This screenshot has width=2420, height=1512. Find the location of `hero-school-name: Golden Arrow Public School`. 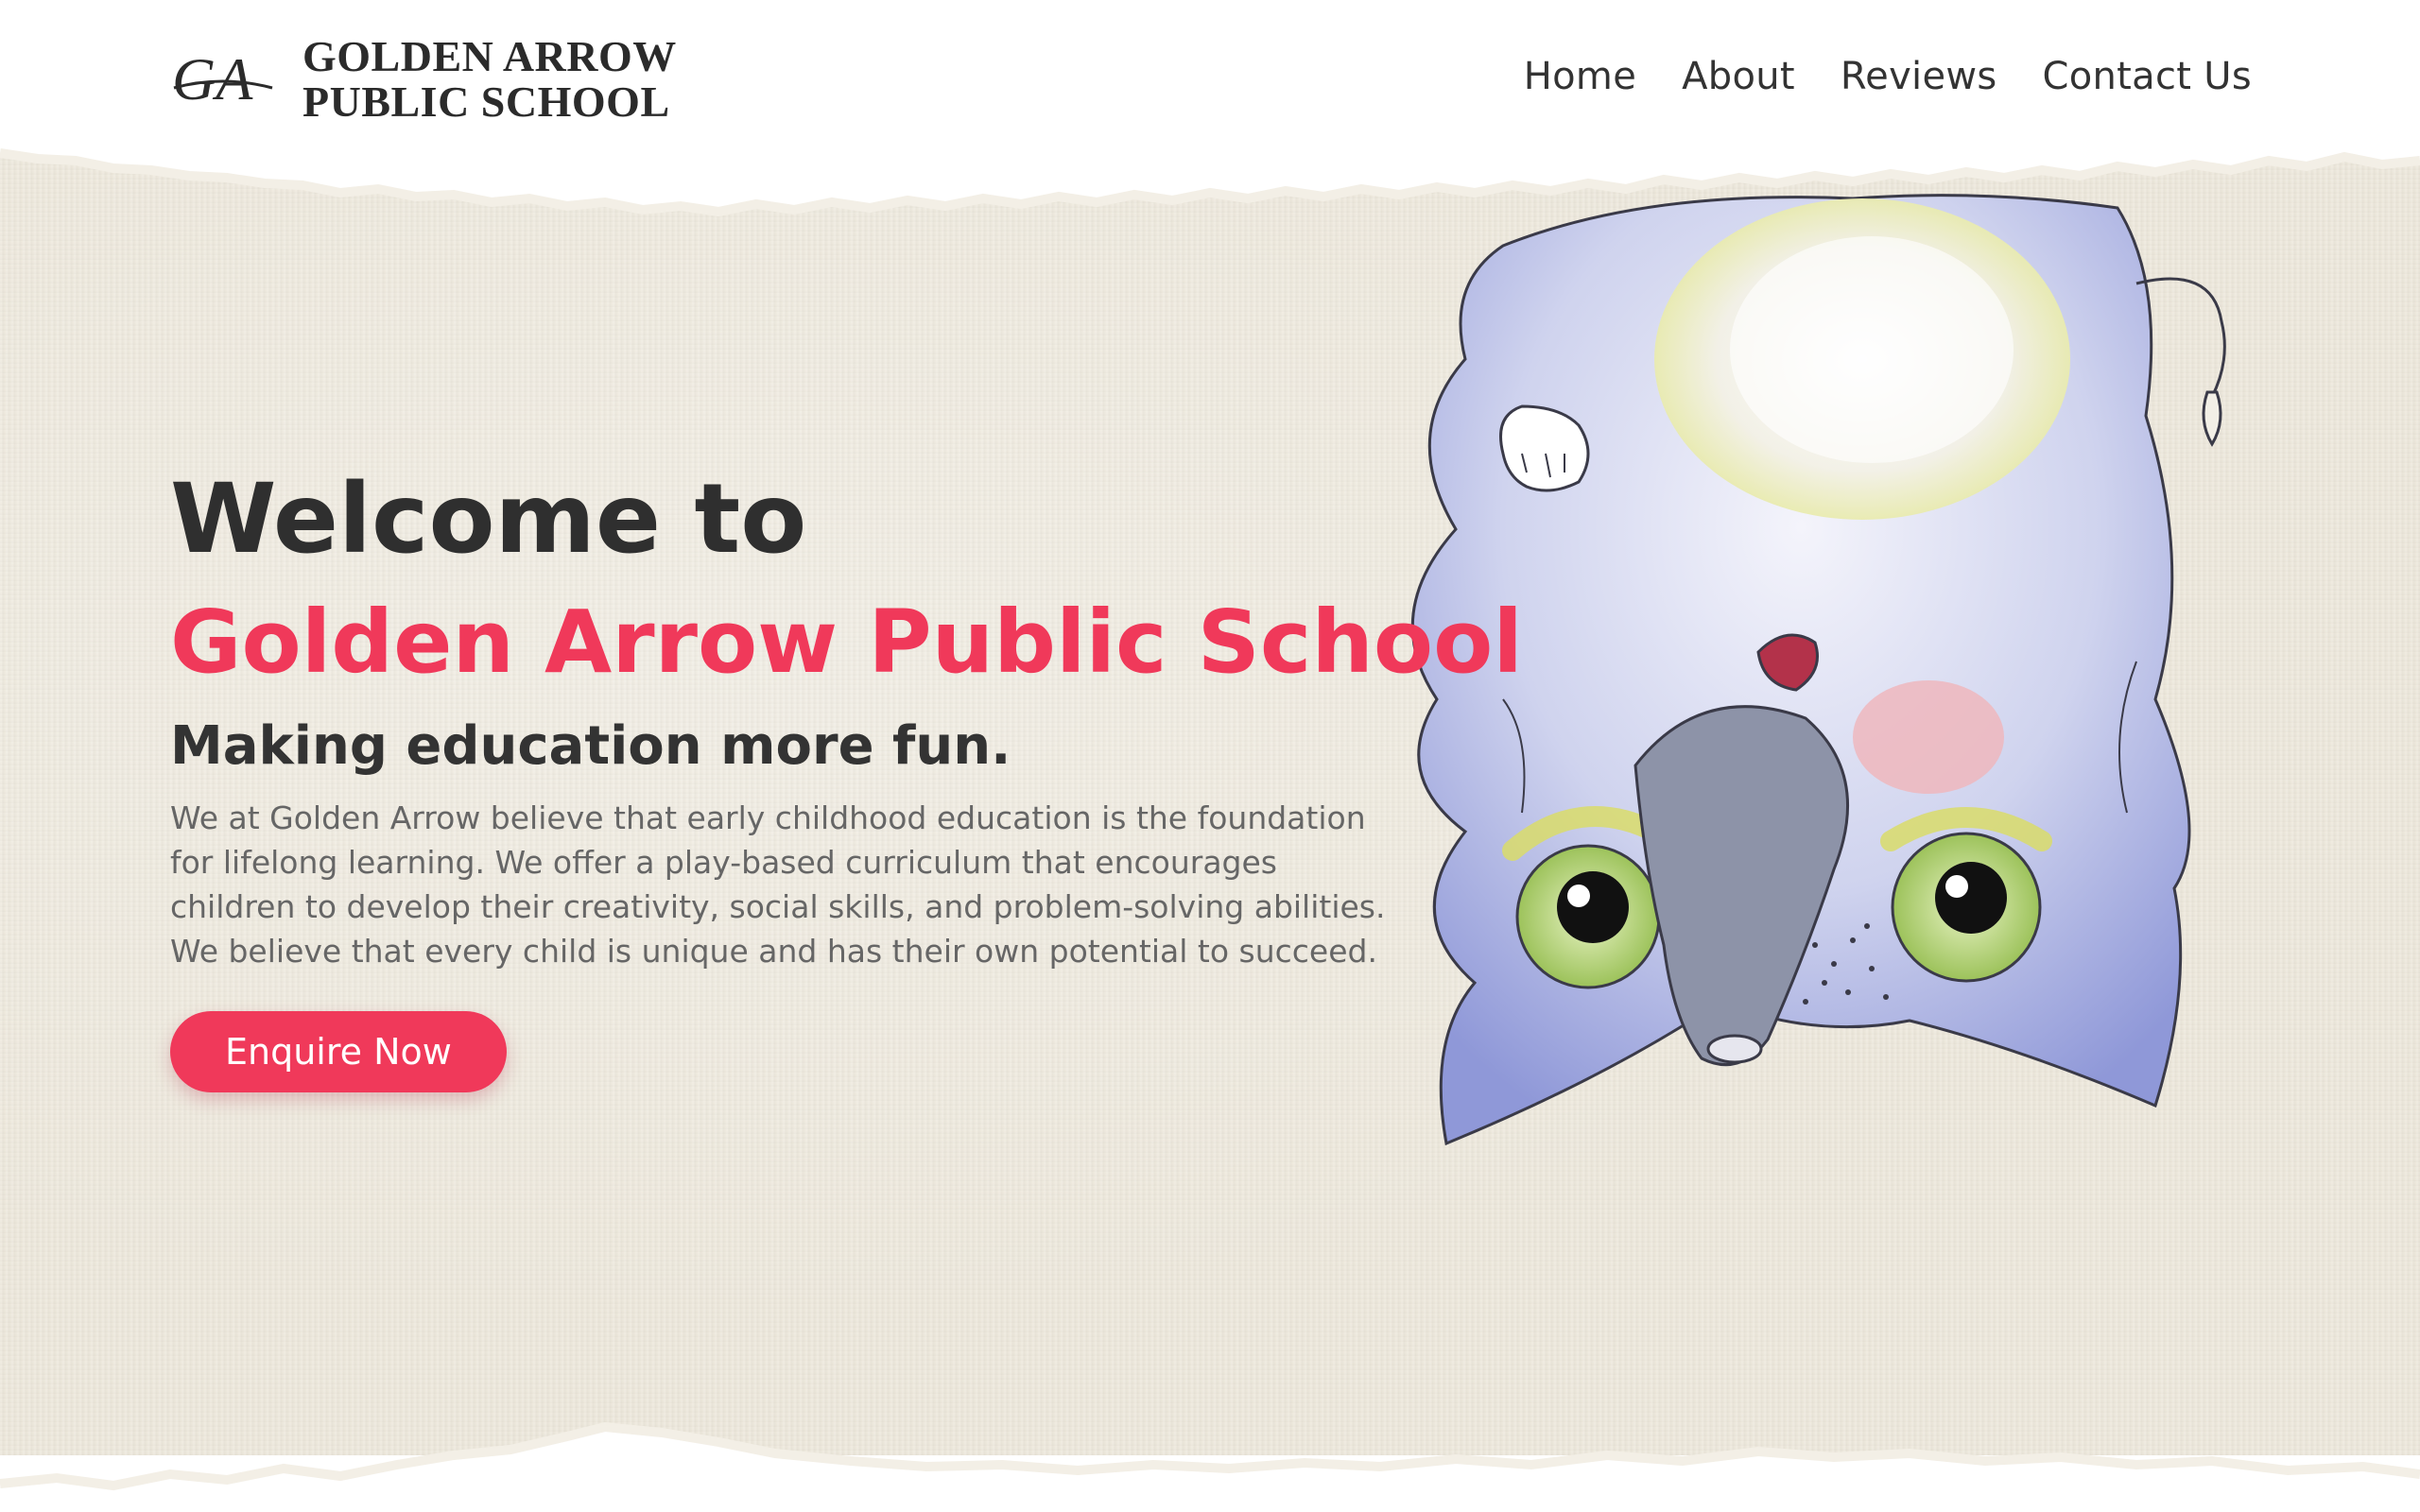

hero-school-name: Golden Arrow Public School is located at coordinates (846, 642).